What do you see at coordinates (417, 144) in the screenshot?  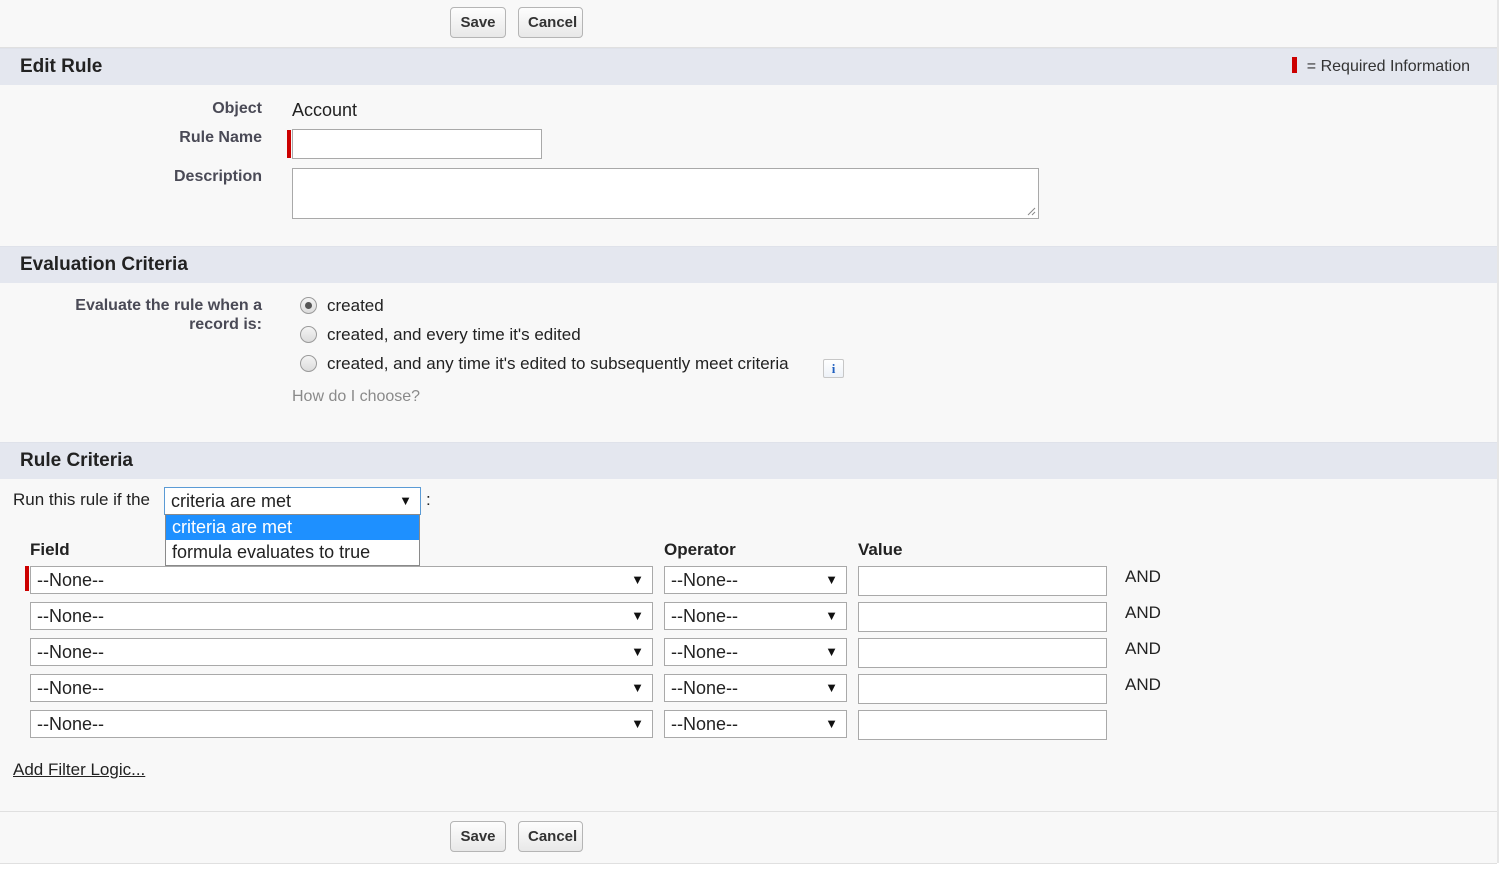 I see `rule-name-input` at bounding box center [417, 144].